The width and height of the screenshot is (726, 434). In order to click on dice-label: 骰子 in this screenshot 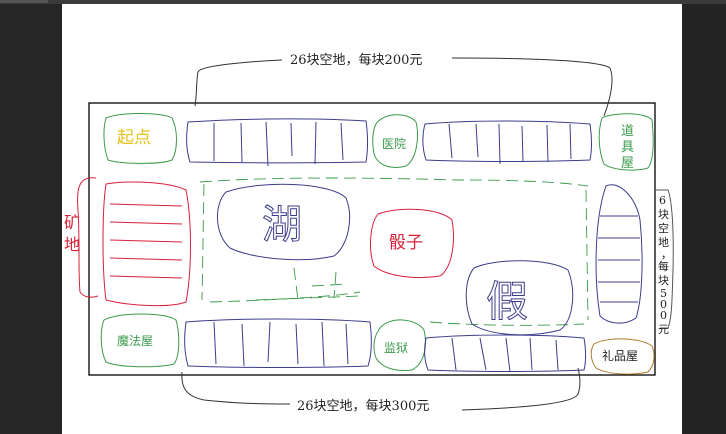, I will do `click(406, 243)`.